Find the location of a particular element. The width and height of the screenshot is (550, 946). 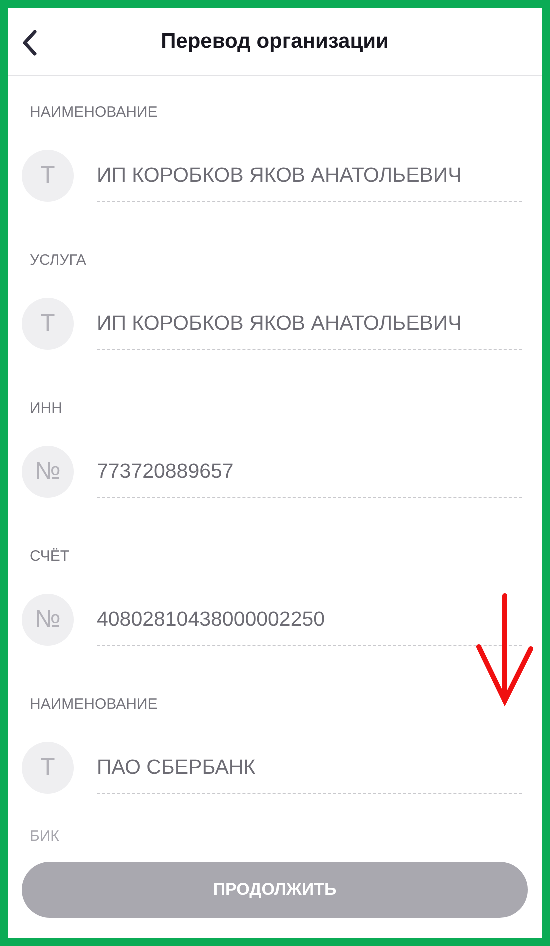

field-value: ПАО СБЕРБАНК is located at coordinates (309, 768).